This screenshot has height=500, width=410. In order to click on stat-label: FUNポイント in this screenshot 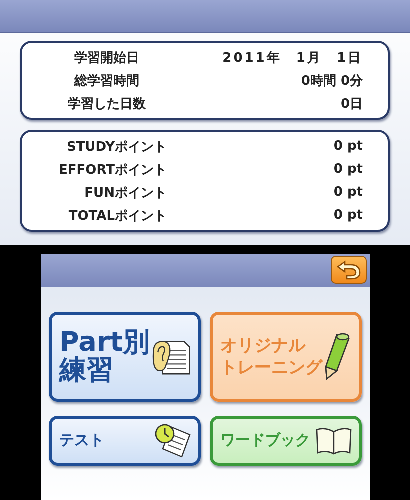, I will do `click(125, 193)`.